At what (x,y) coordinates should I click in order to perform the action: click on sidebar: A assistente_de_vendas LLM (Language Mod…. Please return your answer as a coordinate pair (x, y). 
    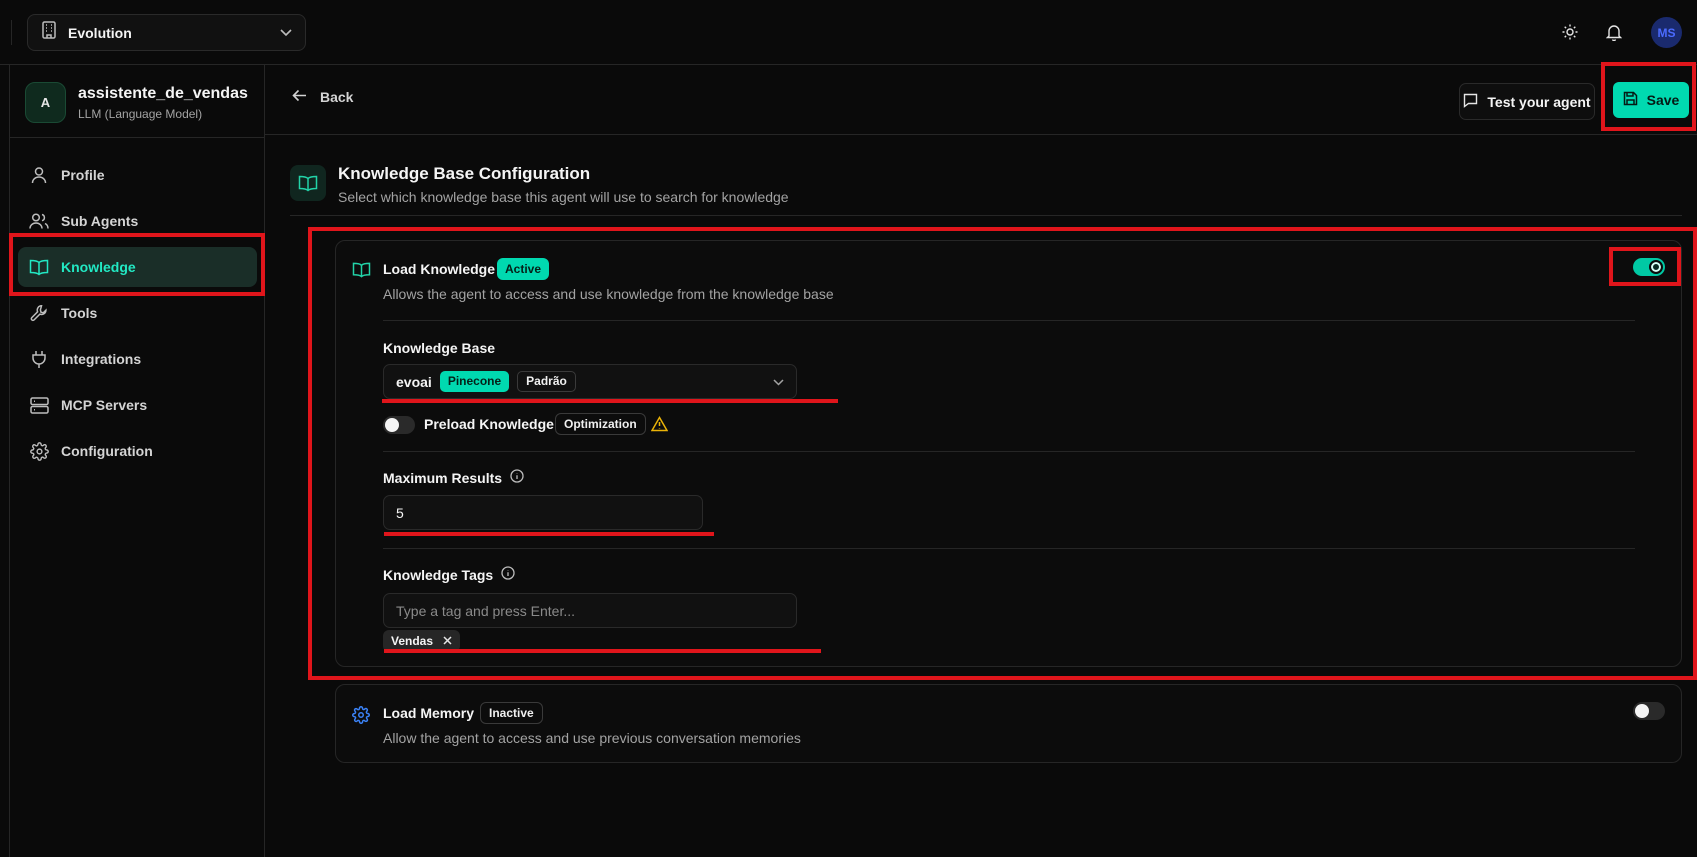
    Looking at the image, I should click on (132, 461).